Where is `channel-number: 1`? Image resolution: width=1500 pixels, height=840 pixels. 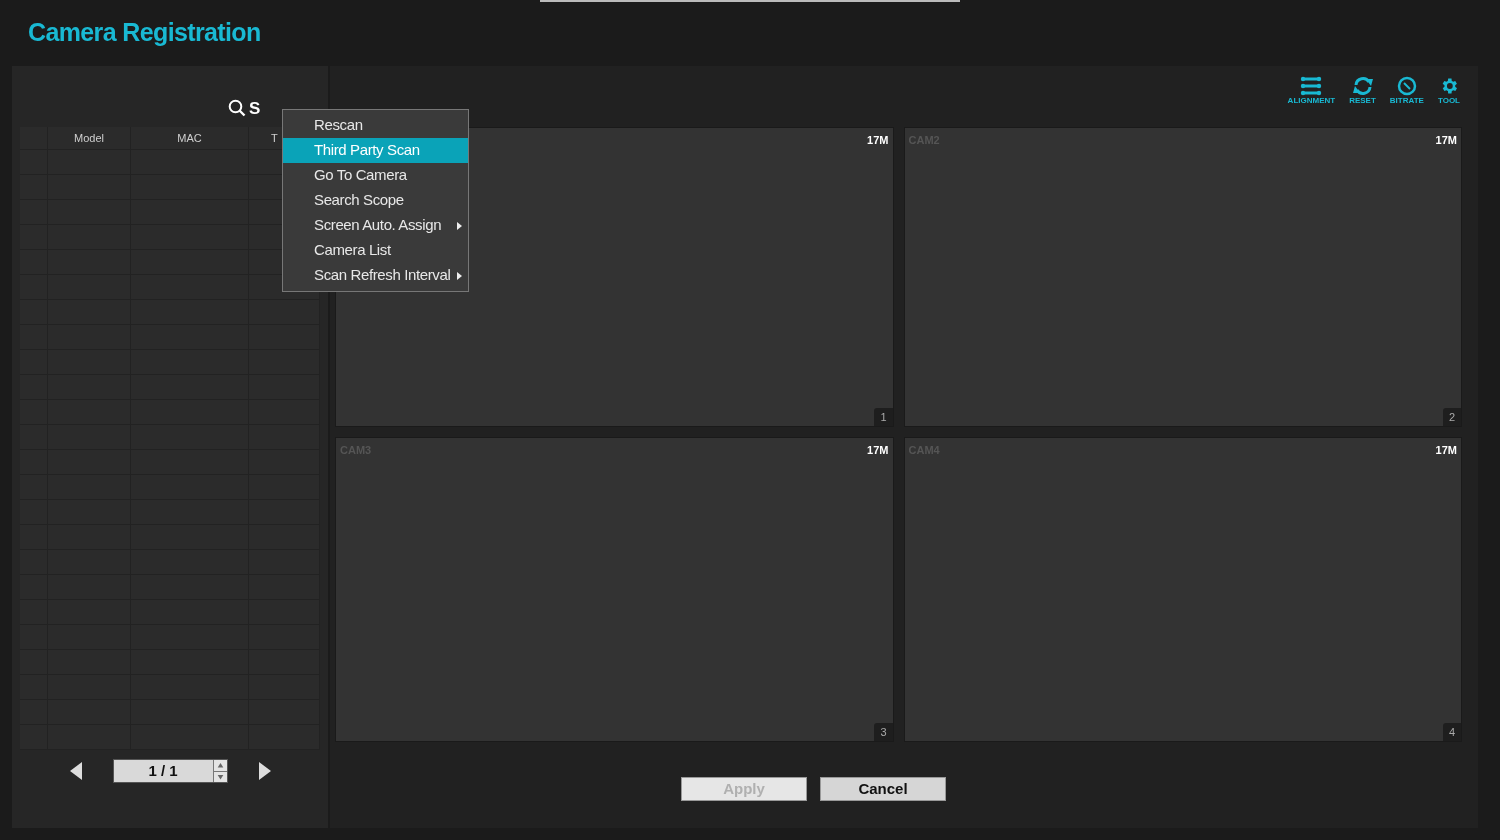
channel-number: 1 is located at coordinates (883, 416).